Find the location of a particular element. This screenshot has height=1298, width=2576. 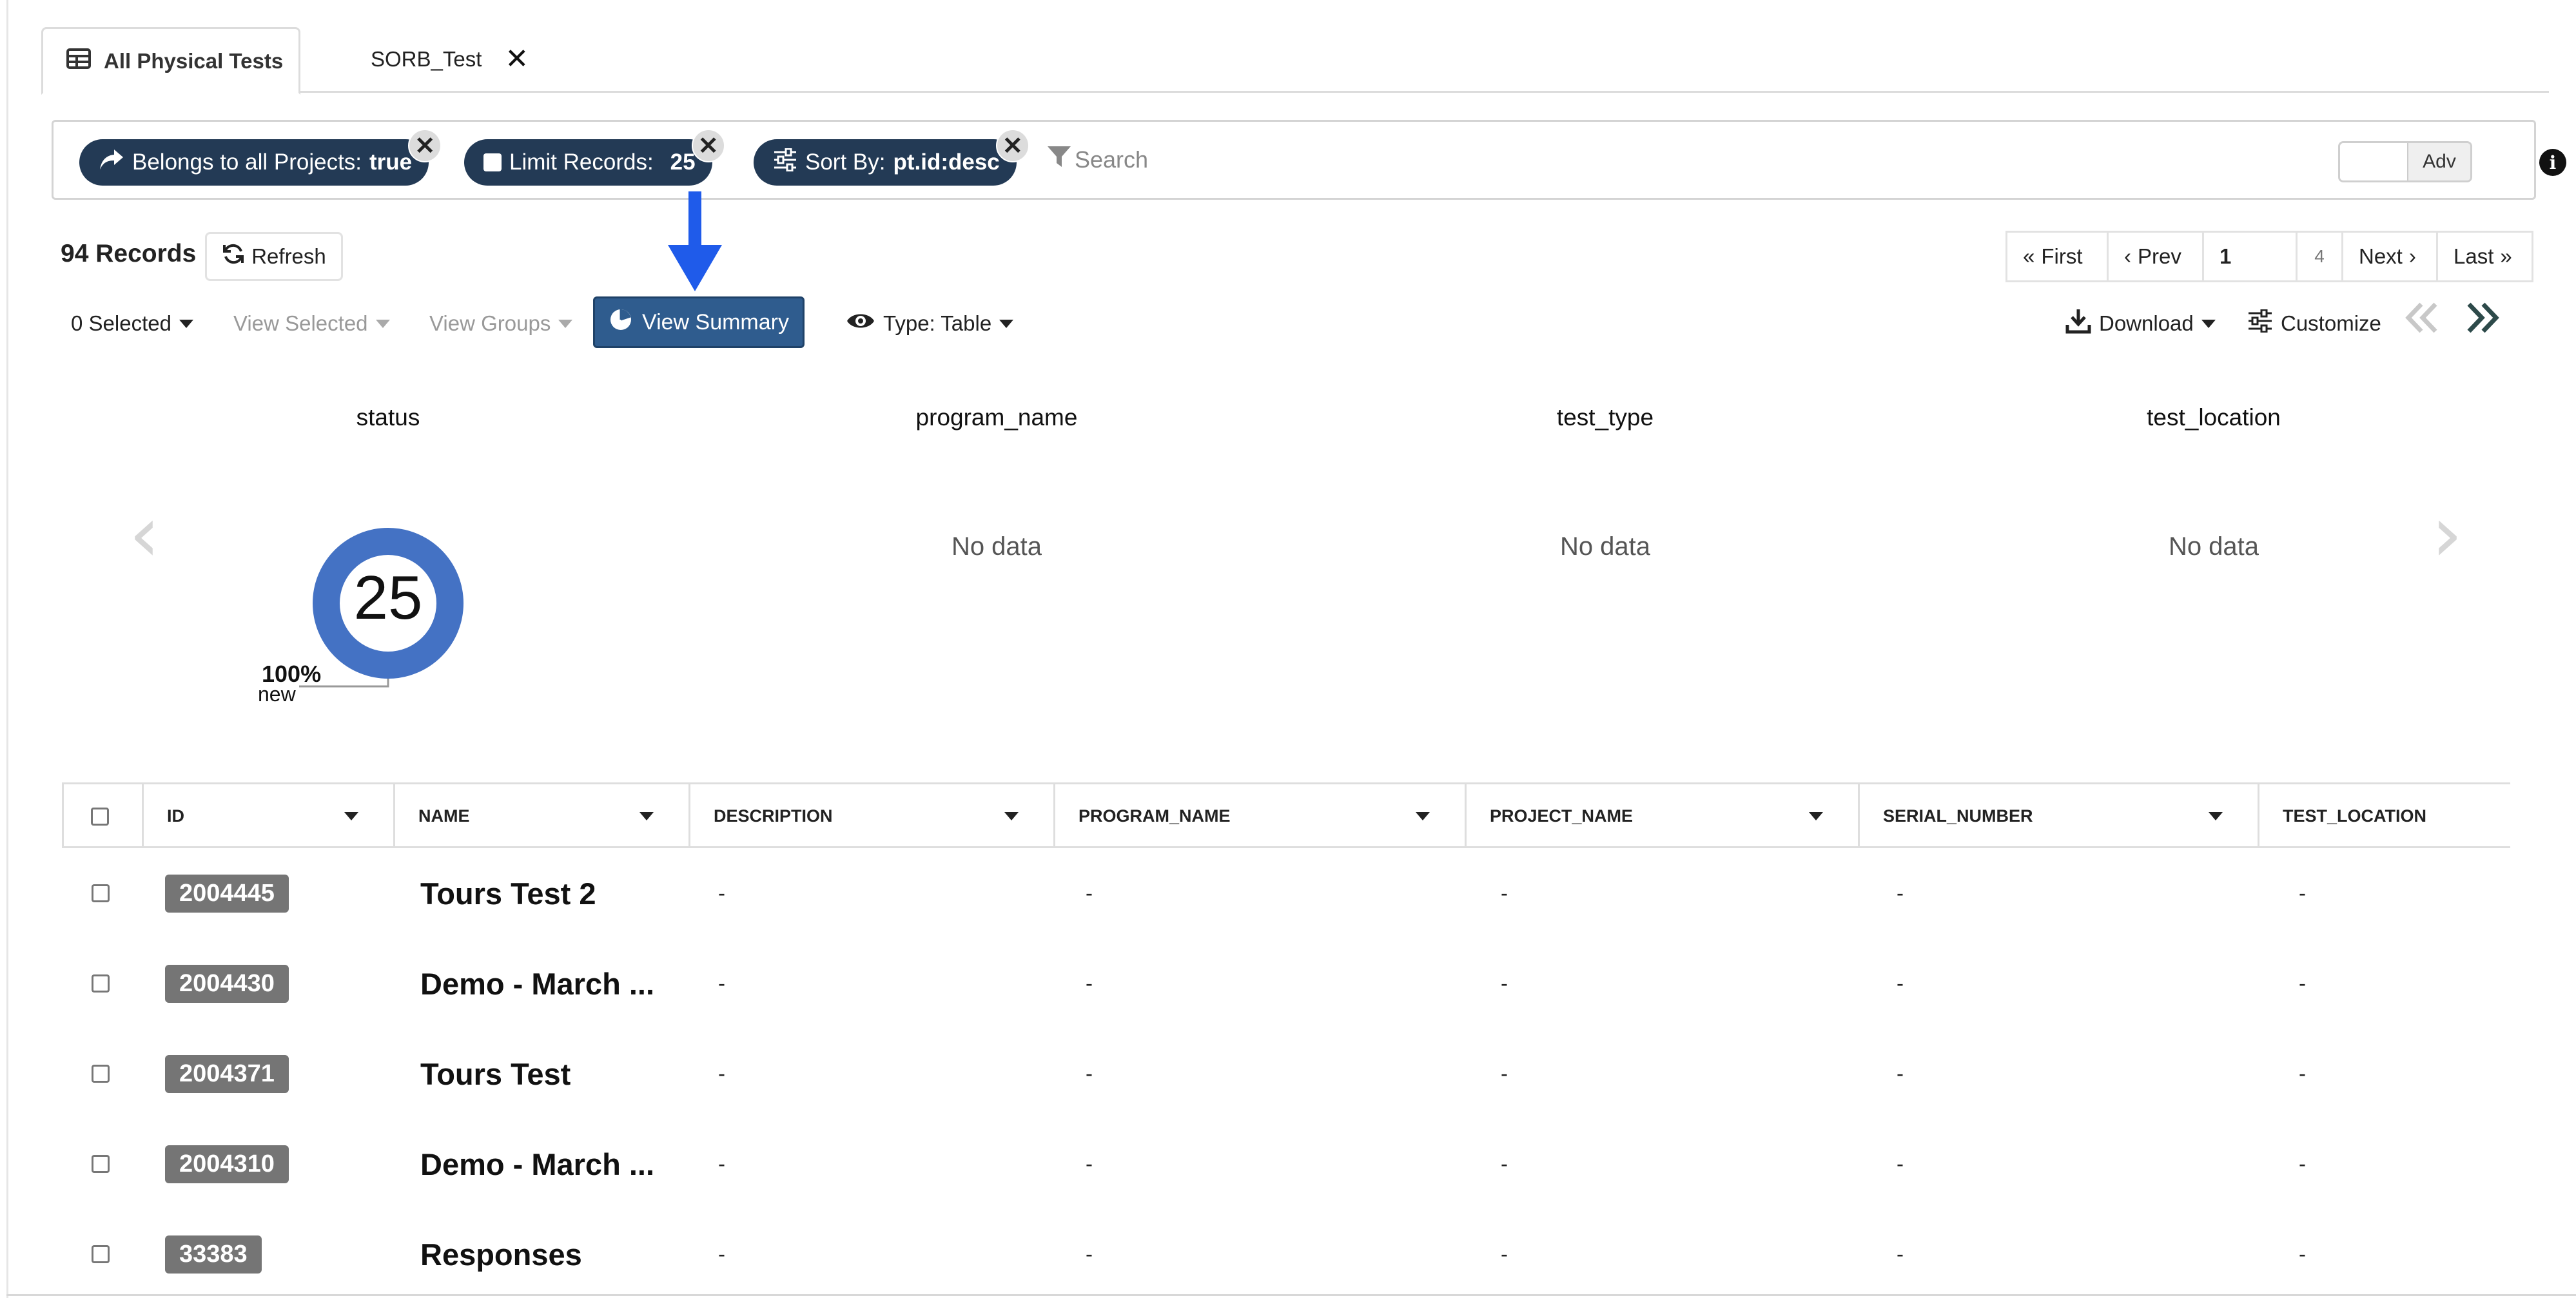

view-groups-dropdown: View Groups is located at coordinates (501, 323).